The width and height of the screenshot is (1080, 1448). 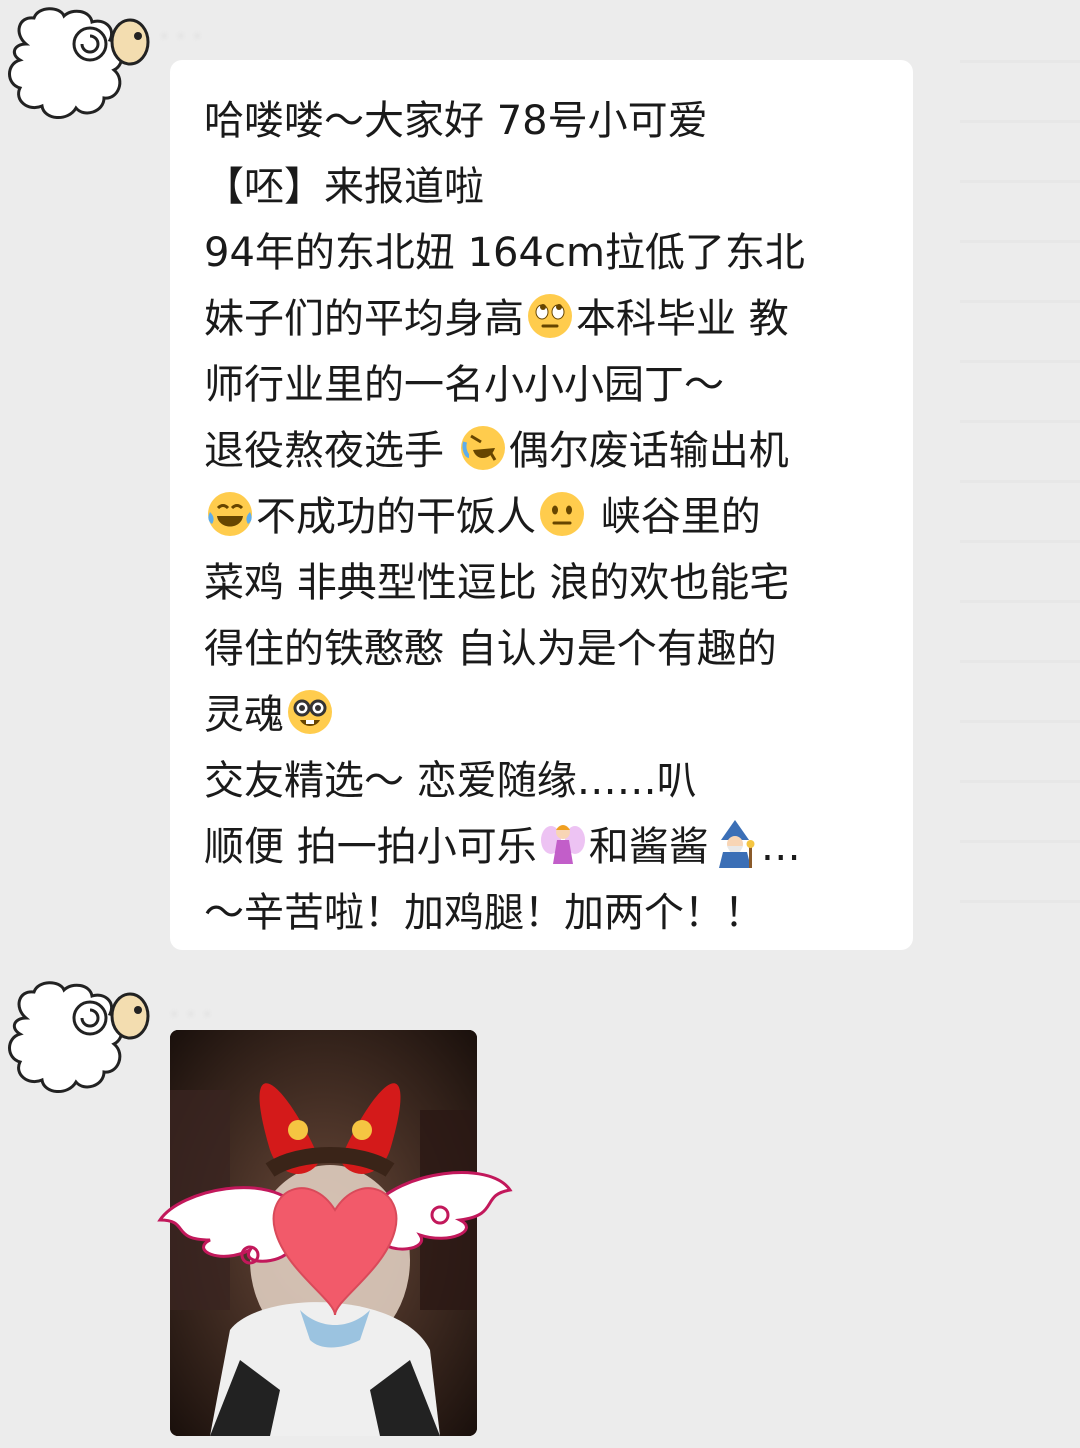 What do you see at coordinates (456, 121) in the screenshot?
I see `text-segment: 哈喽喽～大家好 78号小可爱` at bounding box center [456, 121].